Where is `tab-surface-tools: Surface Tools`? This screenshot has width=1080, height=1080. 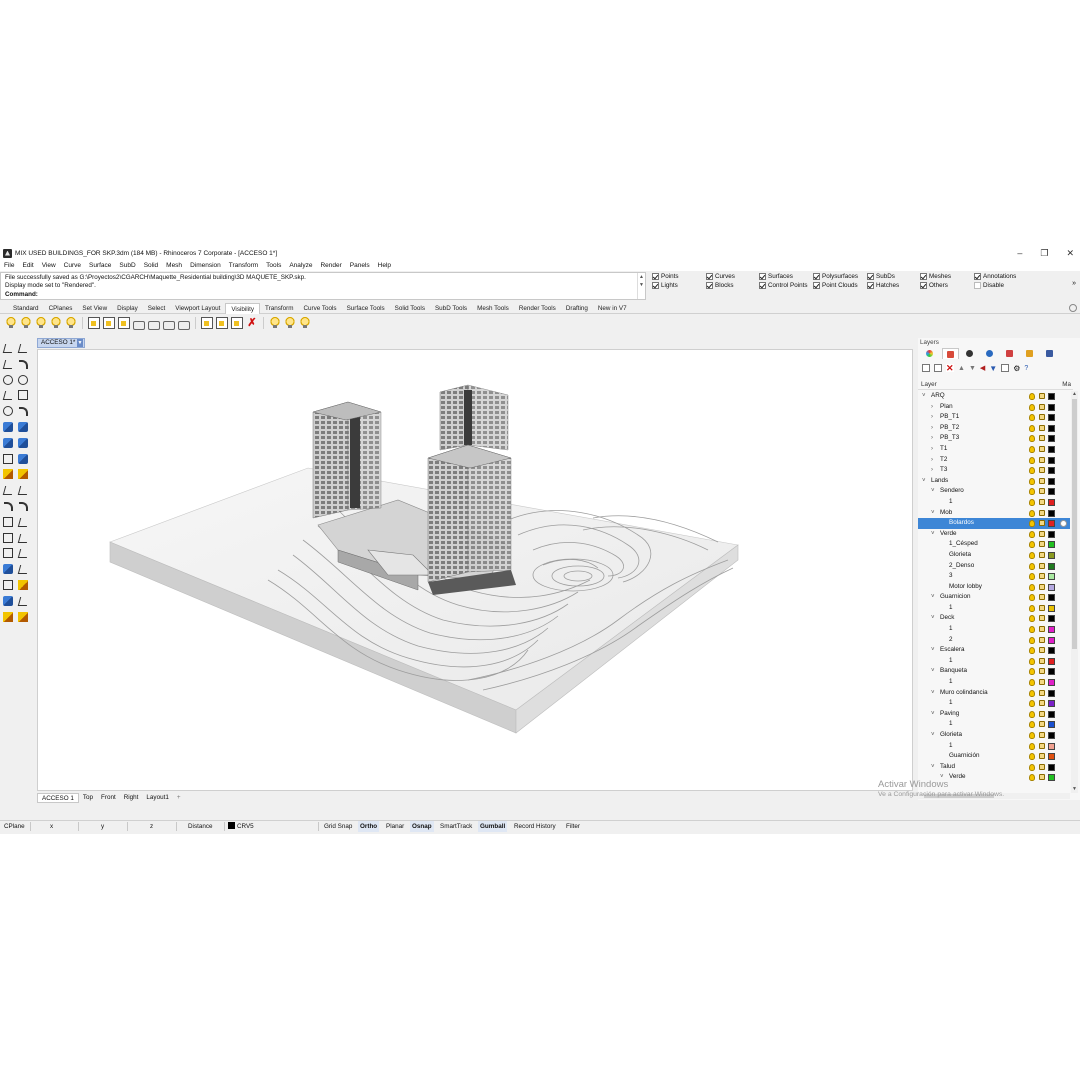
tab-surface-tools: Surface Tools is located at coordinates (366, 308).